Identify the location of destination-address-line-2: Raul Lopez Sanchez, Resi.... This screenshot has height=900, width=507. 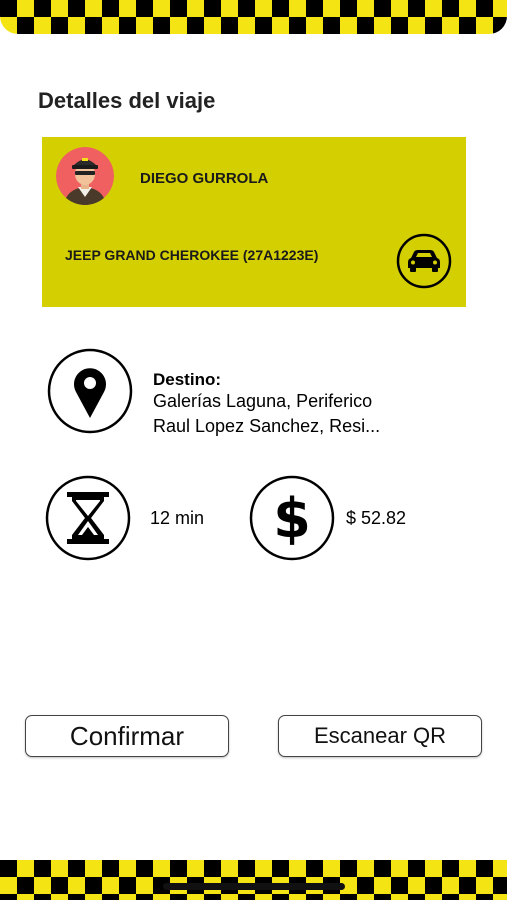
(267, 426).